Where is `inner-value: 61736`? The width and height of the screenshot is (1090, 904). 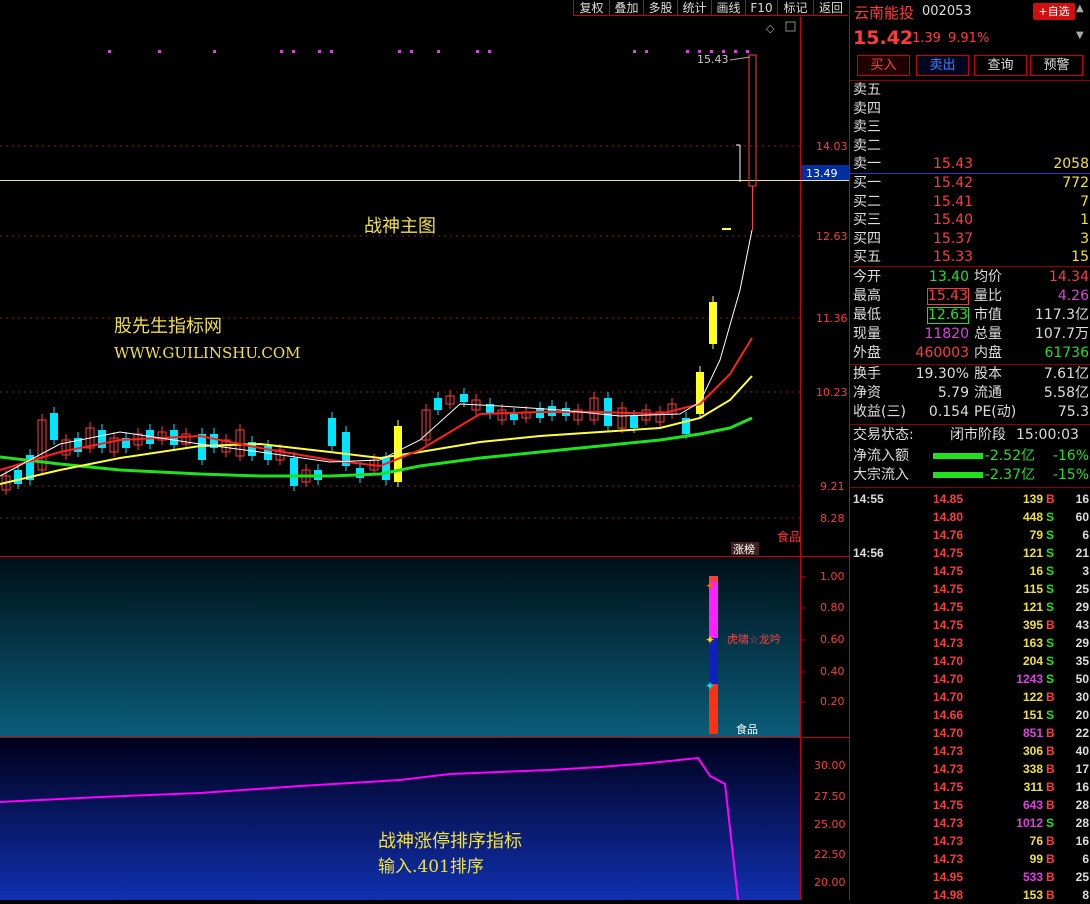 inner-value: 61736 is located at coordinates (1066, 353).